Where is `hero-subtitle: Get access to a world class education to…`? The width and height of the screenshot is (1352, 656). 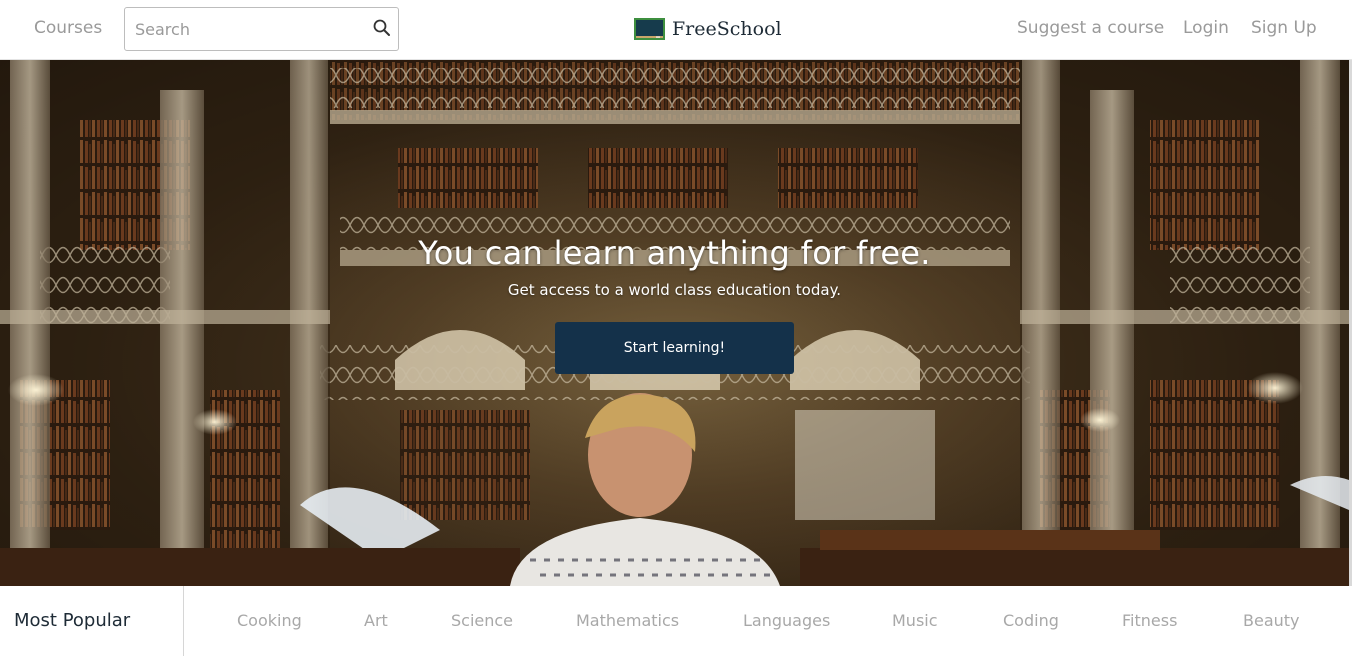
hero-subtitle: Get access to a world class education to… is located at coordinates (674, 290).